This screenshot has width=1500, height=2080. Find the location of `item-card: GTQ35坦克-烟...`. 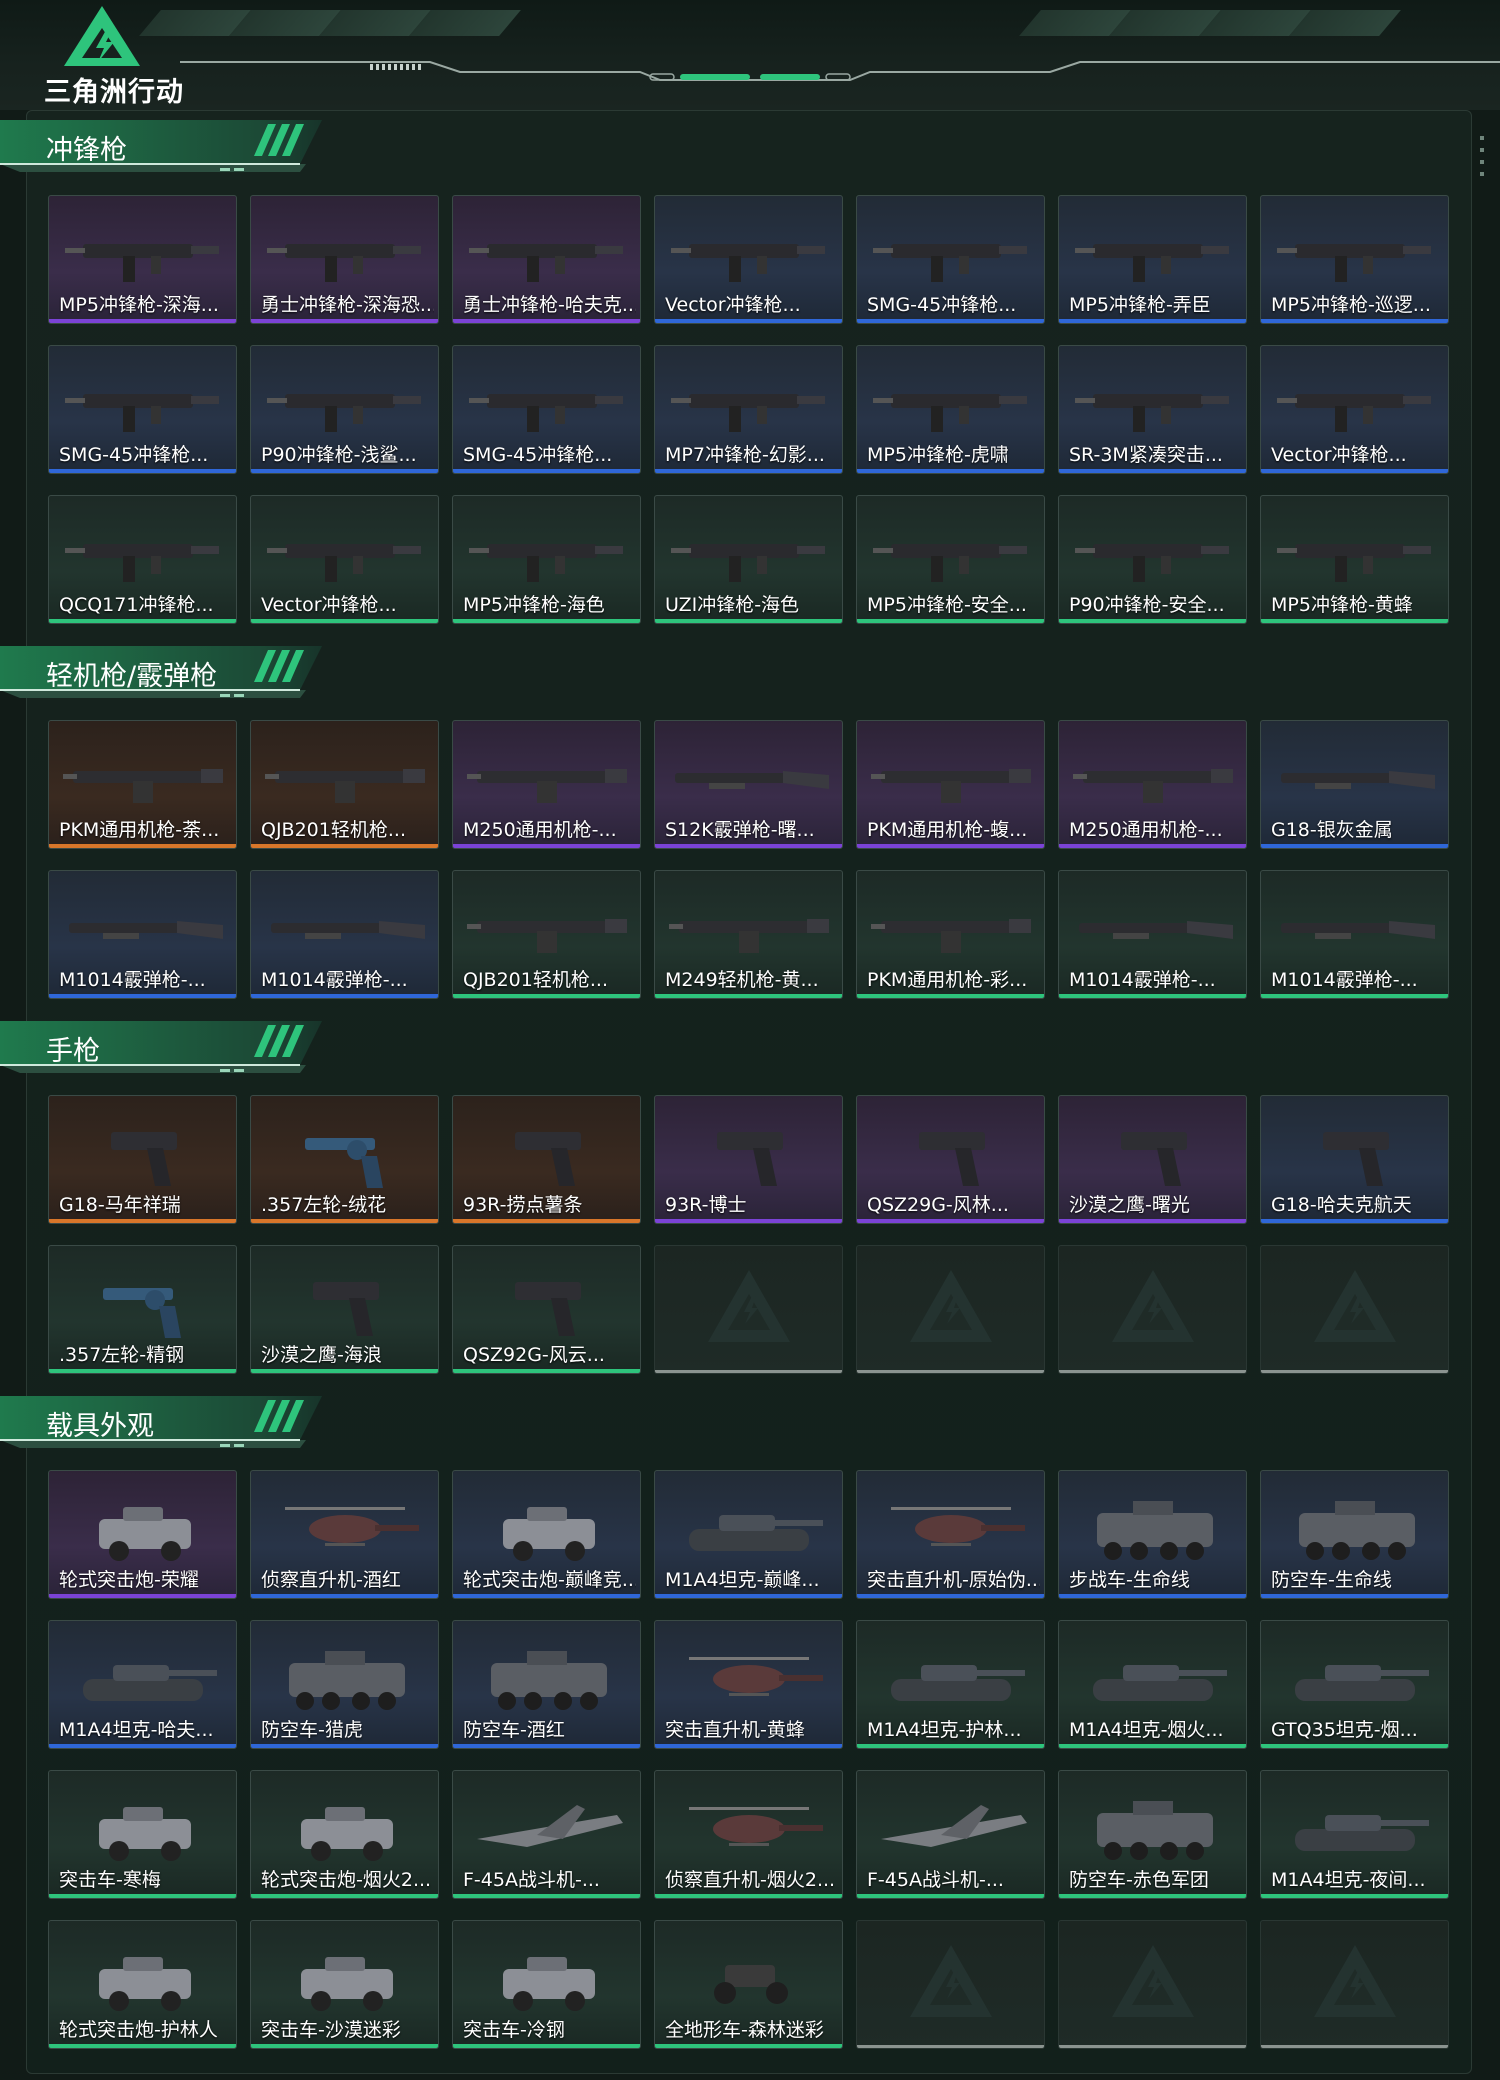

item-card: GTQ35坦克-烟... is located at coordinates (1354, 1684).